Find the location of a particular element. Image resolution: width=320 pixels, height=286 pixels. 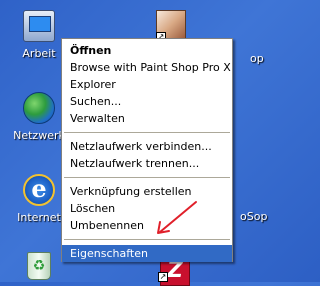

network-places-icon is located at coordinates (39, 108).